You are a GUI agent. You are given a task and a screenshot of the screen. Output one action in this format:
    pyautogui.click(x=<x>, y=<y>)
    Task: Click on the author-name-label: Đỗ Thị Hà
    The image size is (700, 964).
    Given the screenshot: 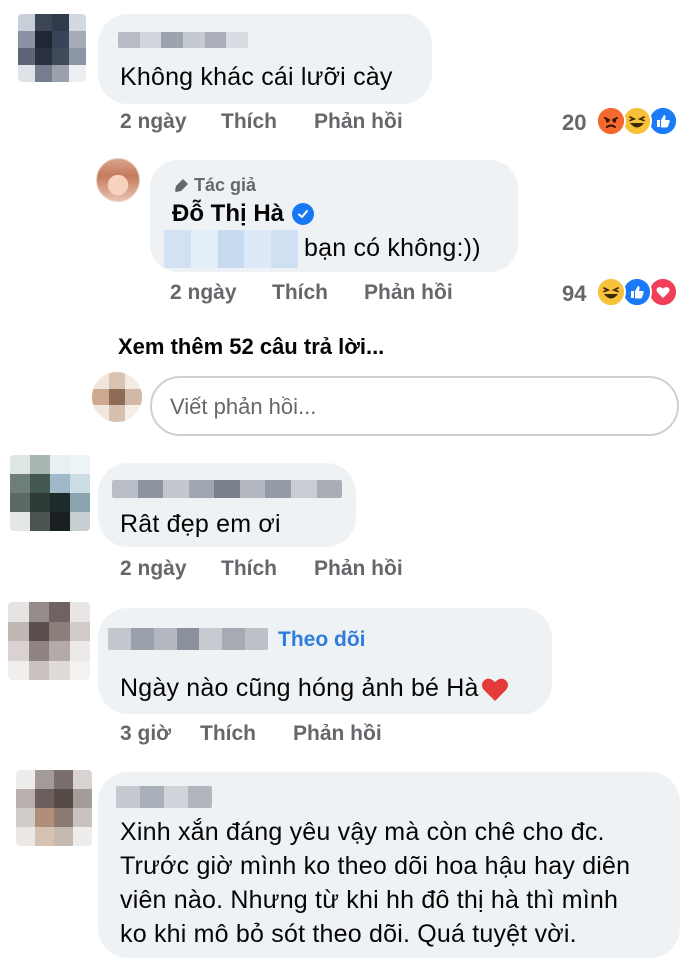 What is the action you would take?
    pyautogui.click(x=228, y=213)
    